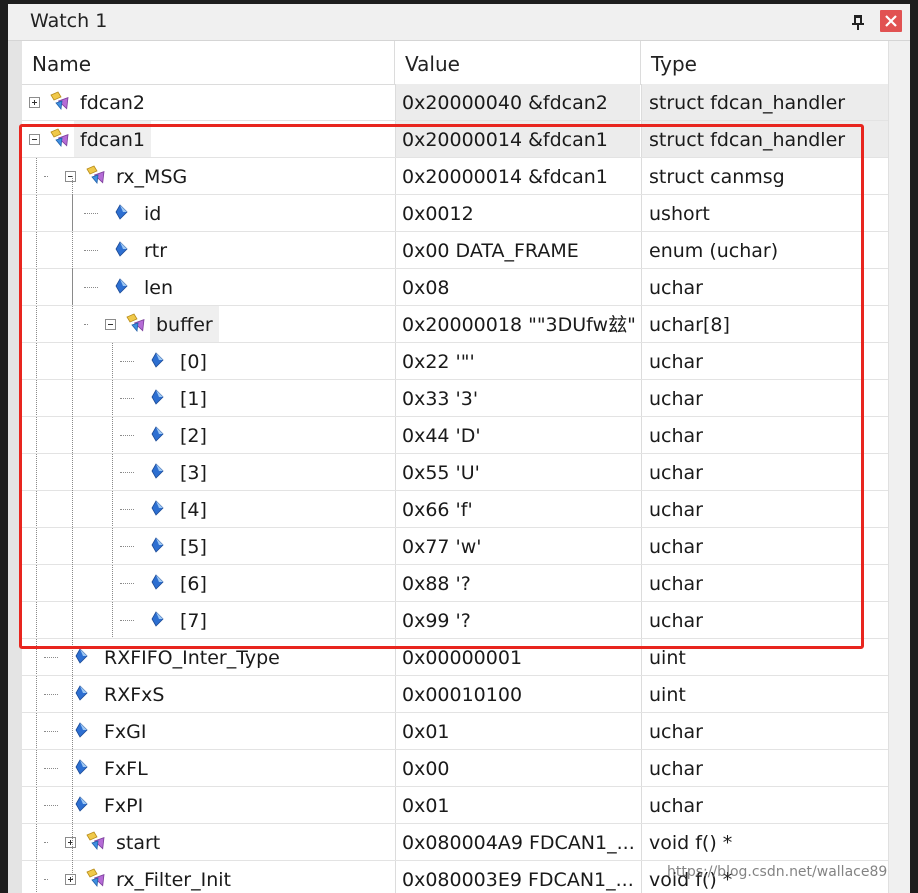 This screenshot has width=918, height=893. I want to click on row-value: 0x08, so click(517, 287).